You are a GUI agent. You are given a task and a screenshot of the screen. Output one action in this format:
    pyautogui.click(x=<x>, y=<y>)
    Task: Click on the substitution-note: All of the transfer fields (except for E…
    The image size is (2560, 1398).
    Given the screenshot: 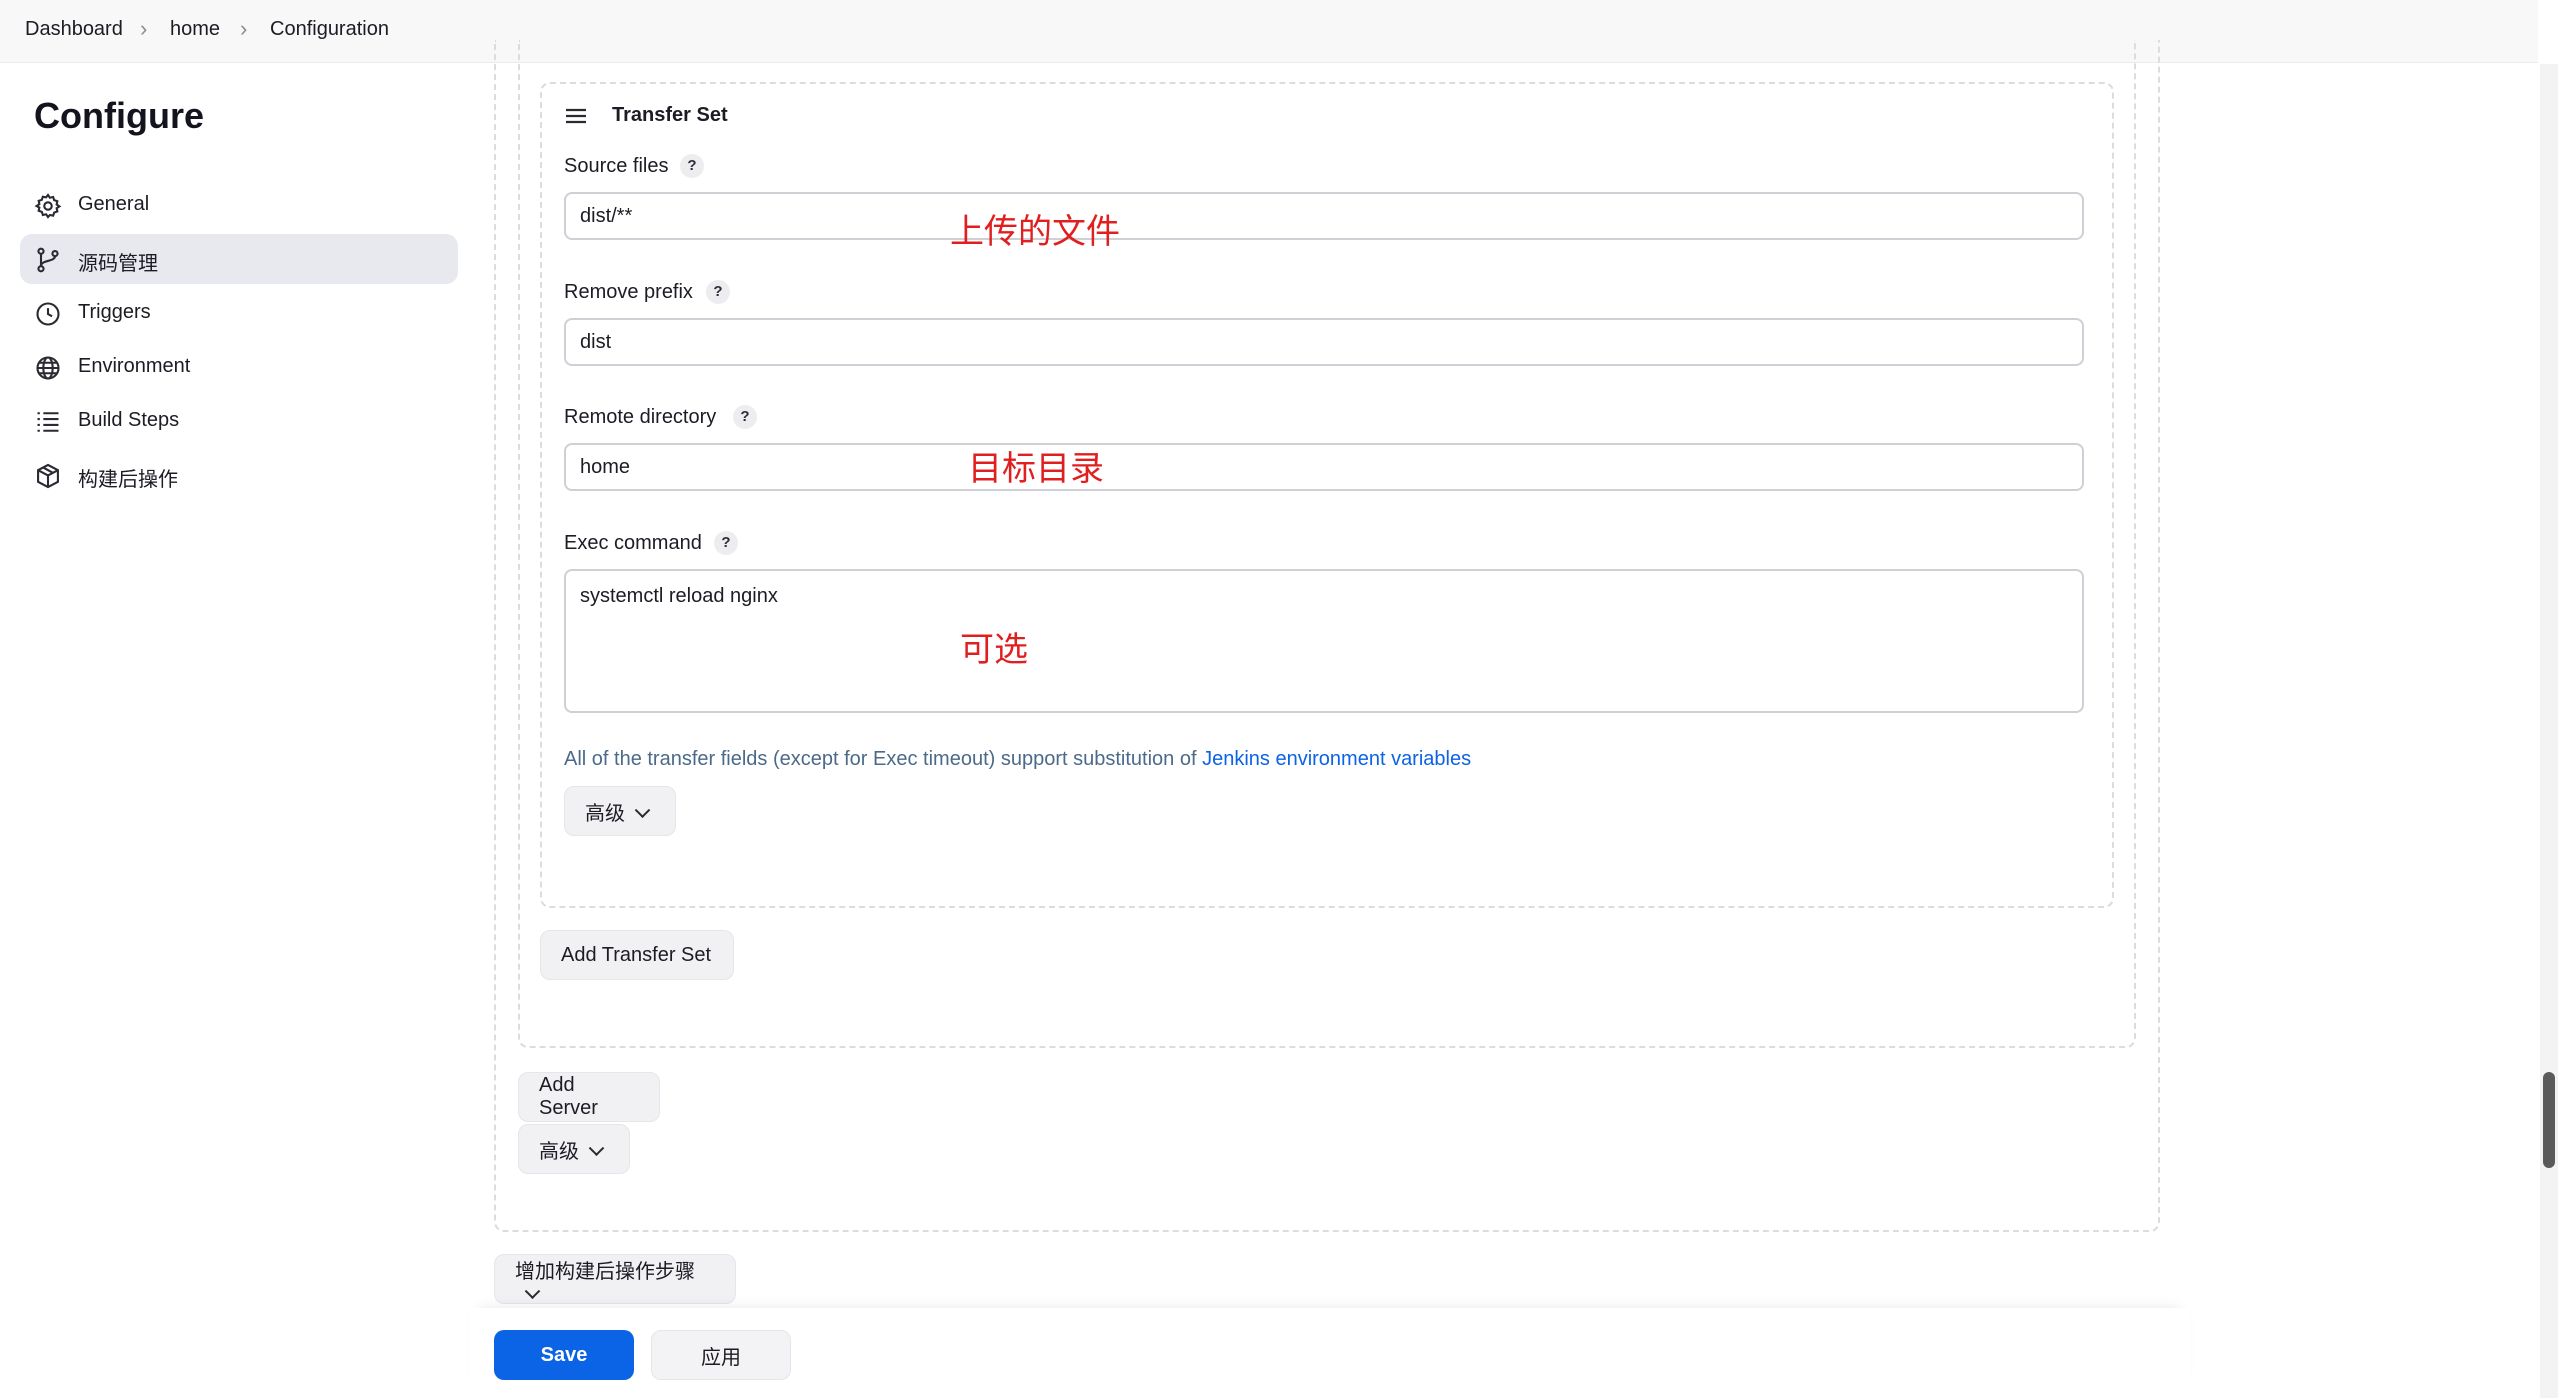 What is the action you would take?
    pyautogui.click(x=1017, y=759)
    